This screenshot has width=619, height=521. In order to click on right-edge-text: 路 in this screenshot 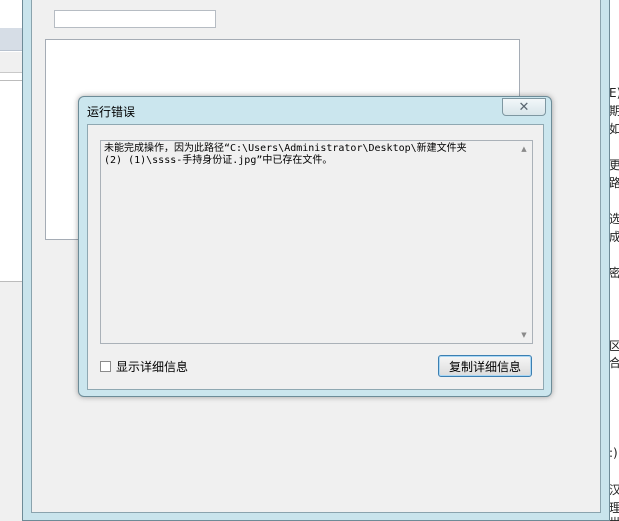, I will do `click(614, 183)`.